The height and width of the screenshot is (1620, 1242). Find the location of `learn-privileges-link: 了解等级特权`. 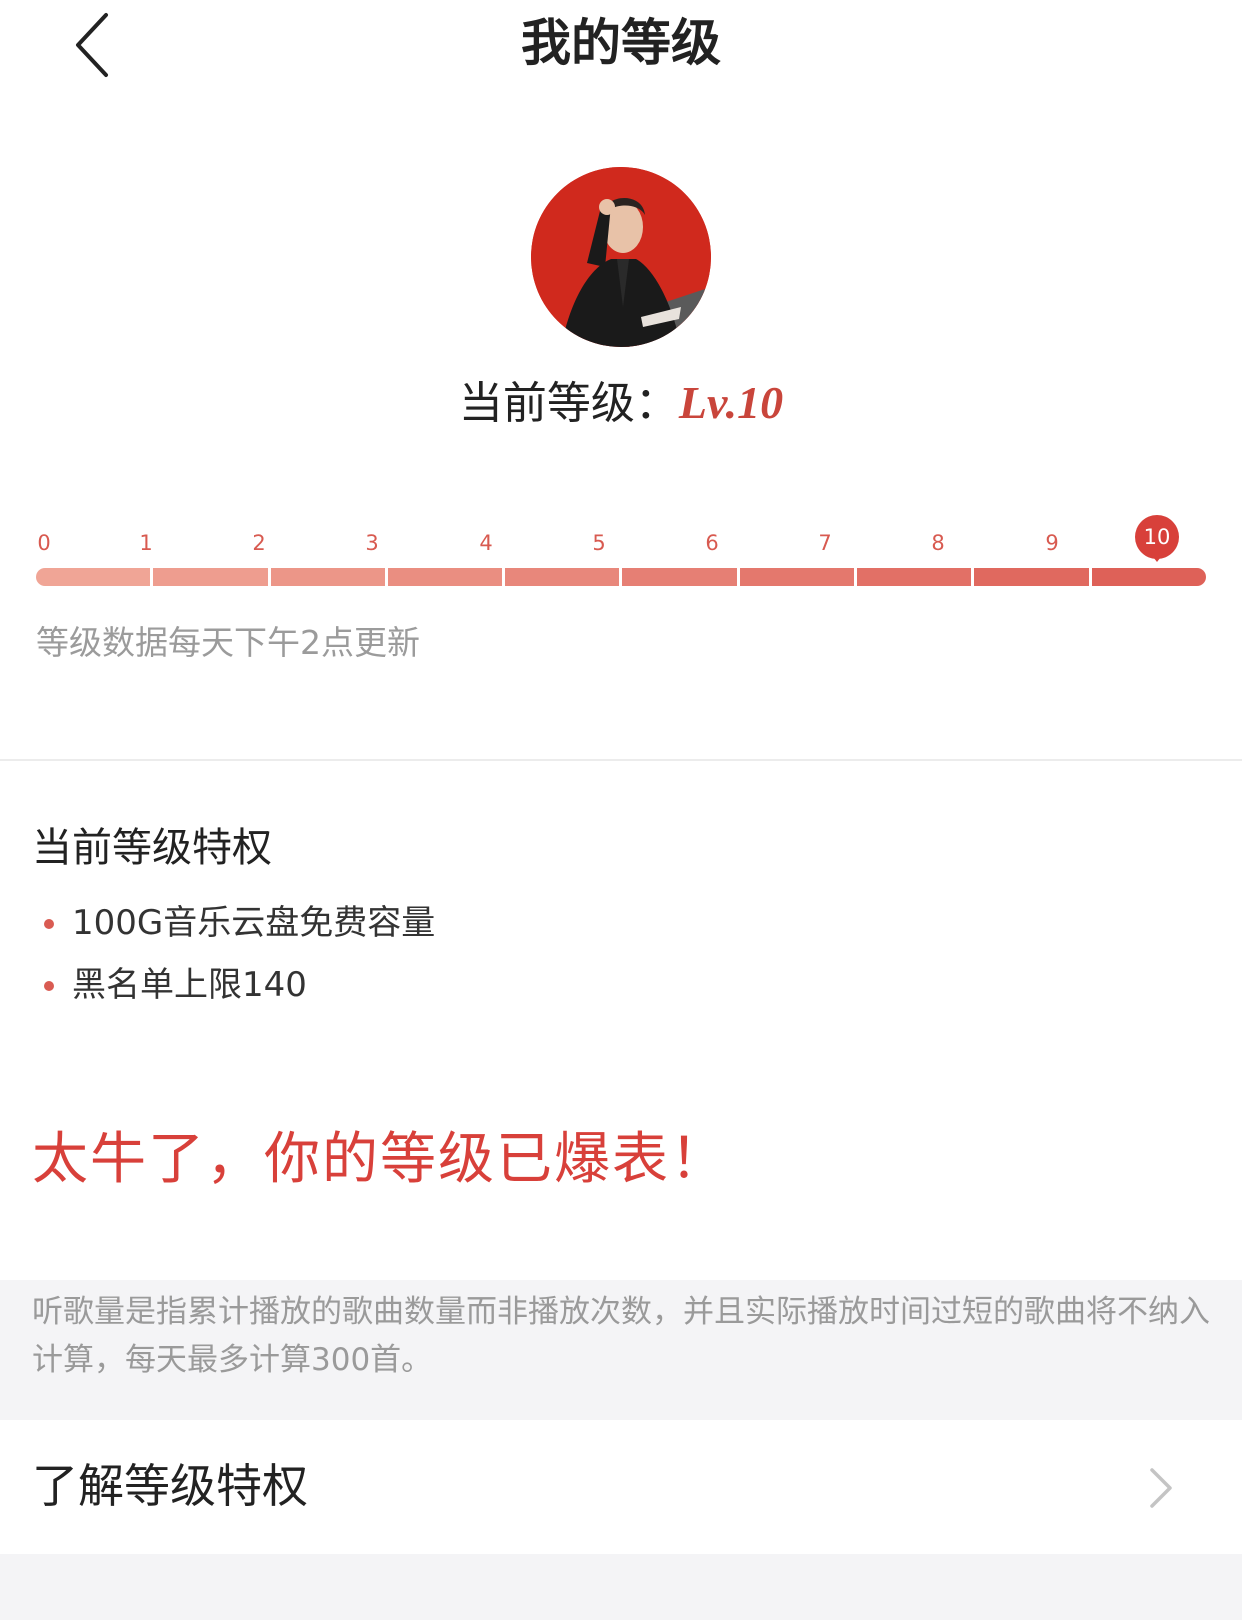

learn-privileges-link: 了解等级特权 is located at coordinates (621, 1487).